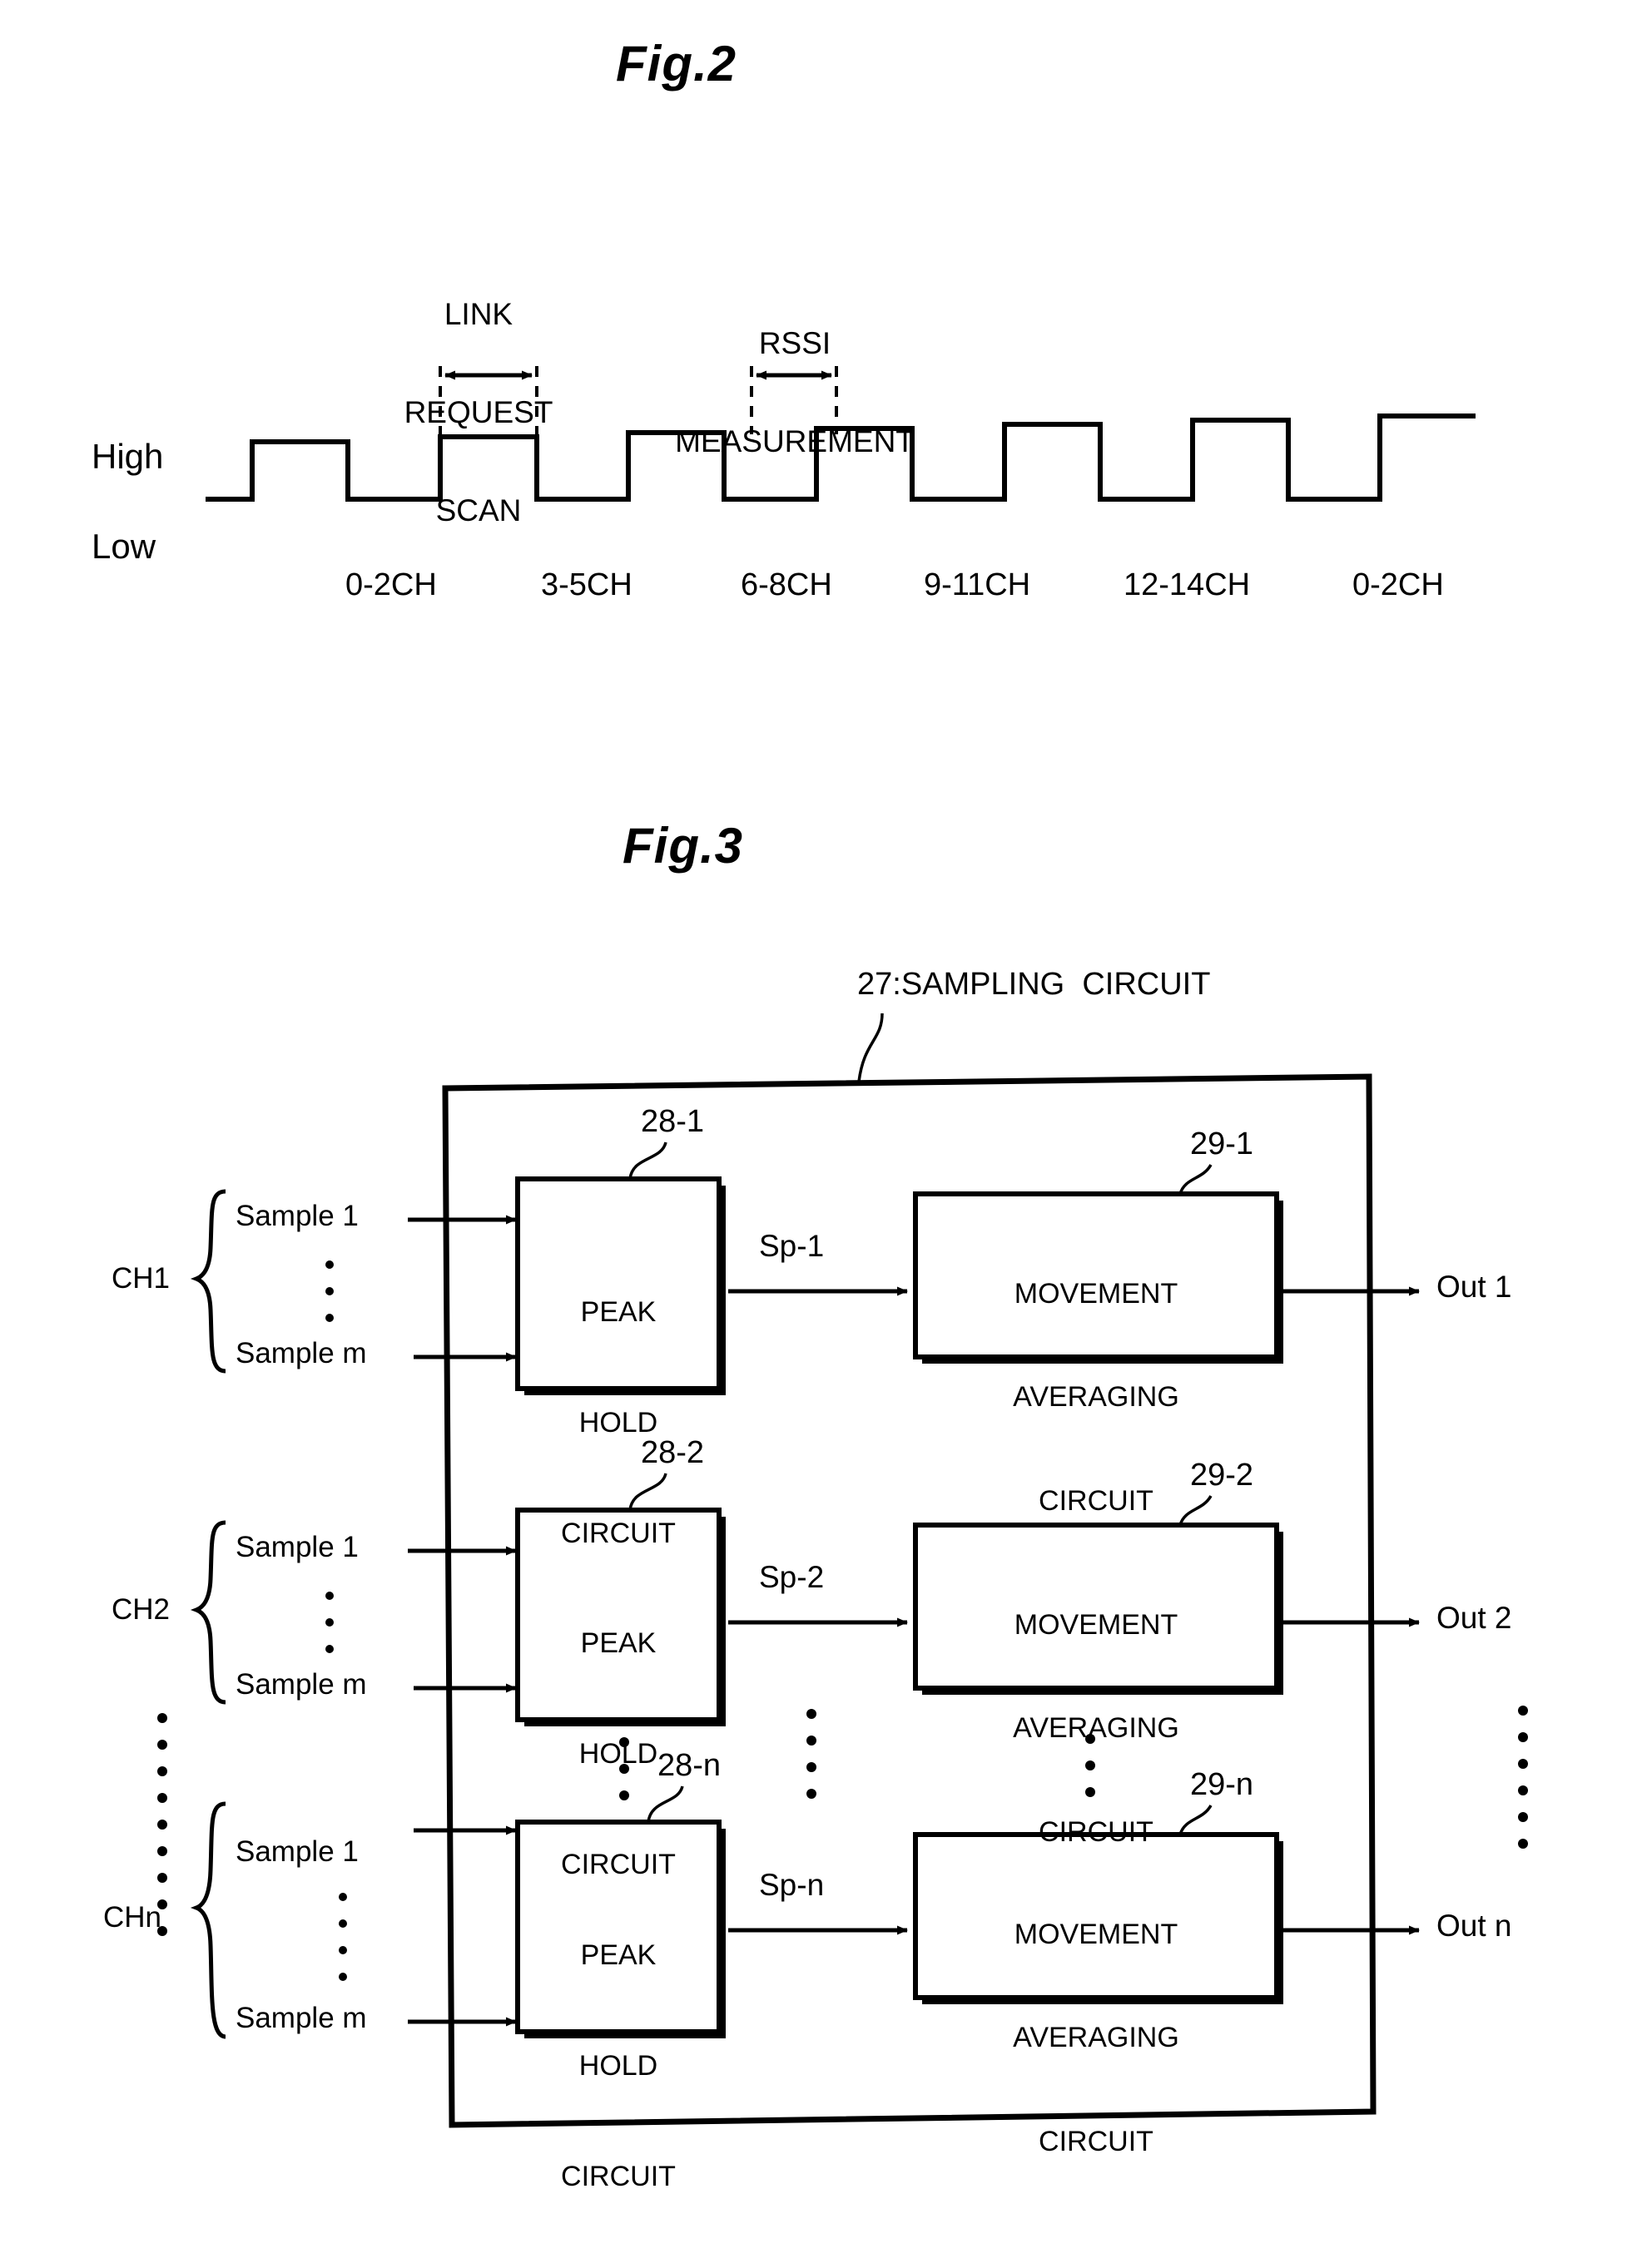 The height and width of the screenshot is (2268, 1642). I want to click on movement-averaging-circuit-1-label: MOVEMENT AVERAGING CIRCUIT, so click(1096, 1397).